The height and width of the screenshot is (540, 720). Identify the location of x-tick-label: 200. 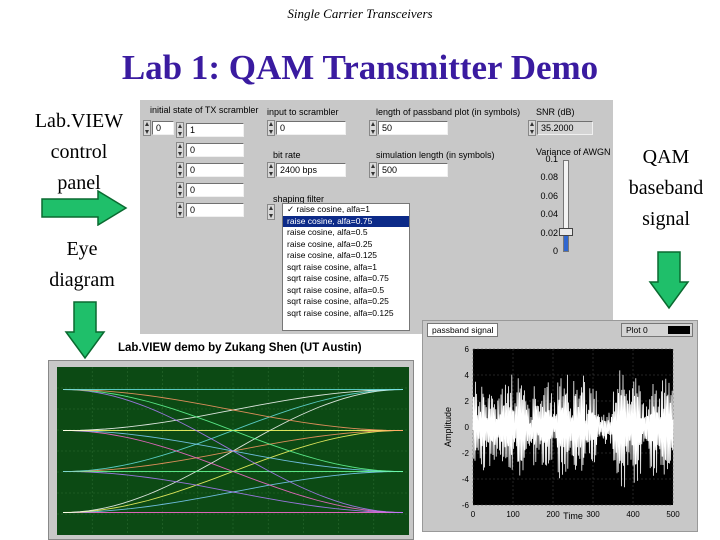
(553, 514).